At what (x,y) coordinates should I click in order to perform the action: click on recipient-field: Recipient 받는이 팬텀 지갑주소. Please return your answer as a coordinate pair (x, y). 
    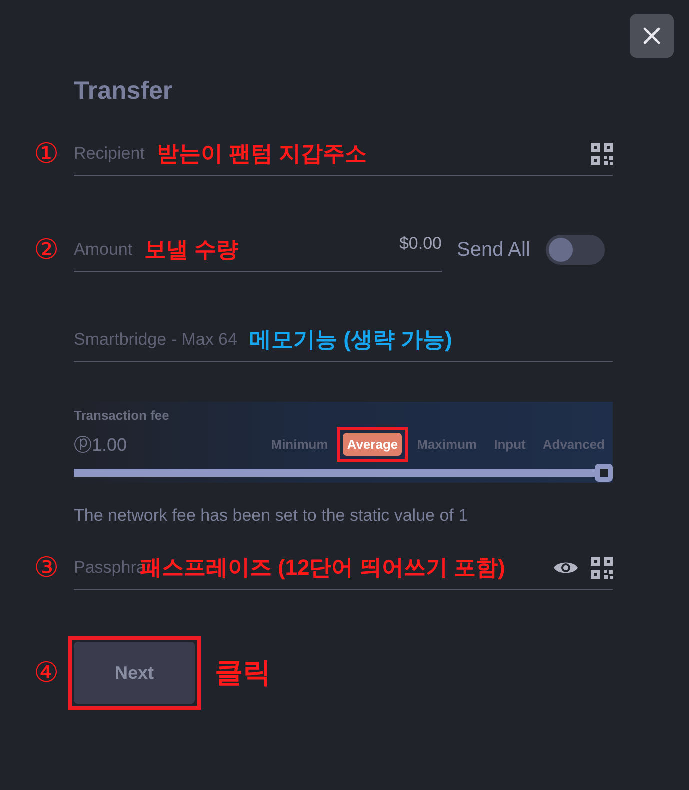
    Looking at the image, I should click on (343, 154).